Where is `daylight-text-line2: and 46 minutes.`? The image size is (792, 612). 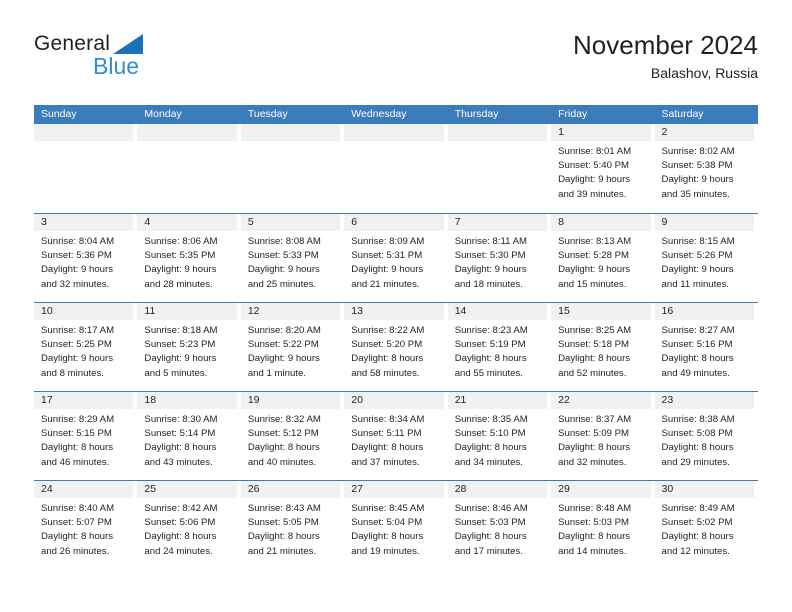 daylight-text-line2: and 46 minutes. is located at coordinates (75, 462).